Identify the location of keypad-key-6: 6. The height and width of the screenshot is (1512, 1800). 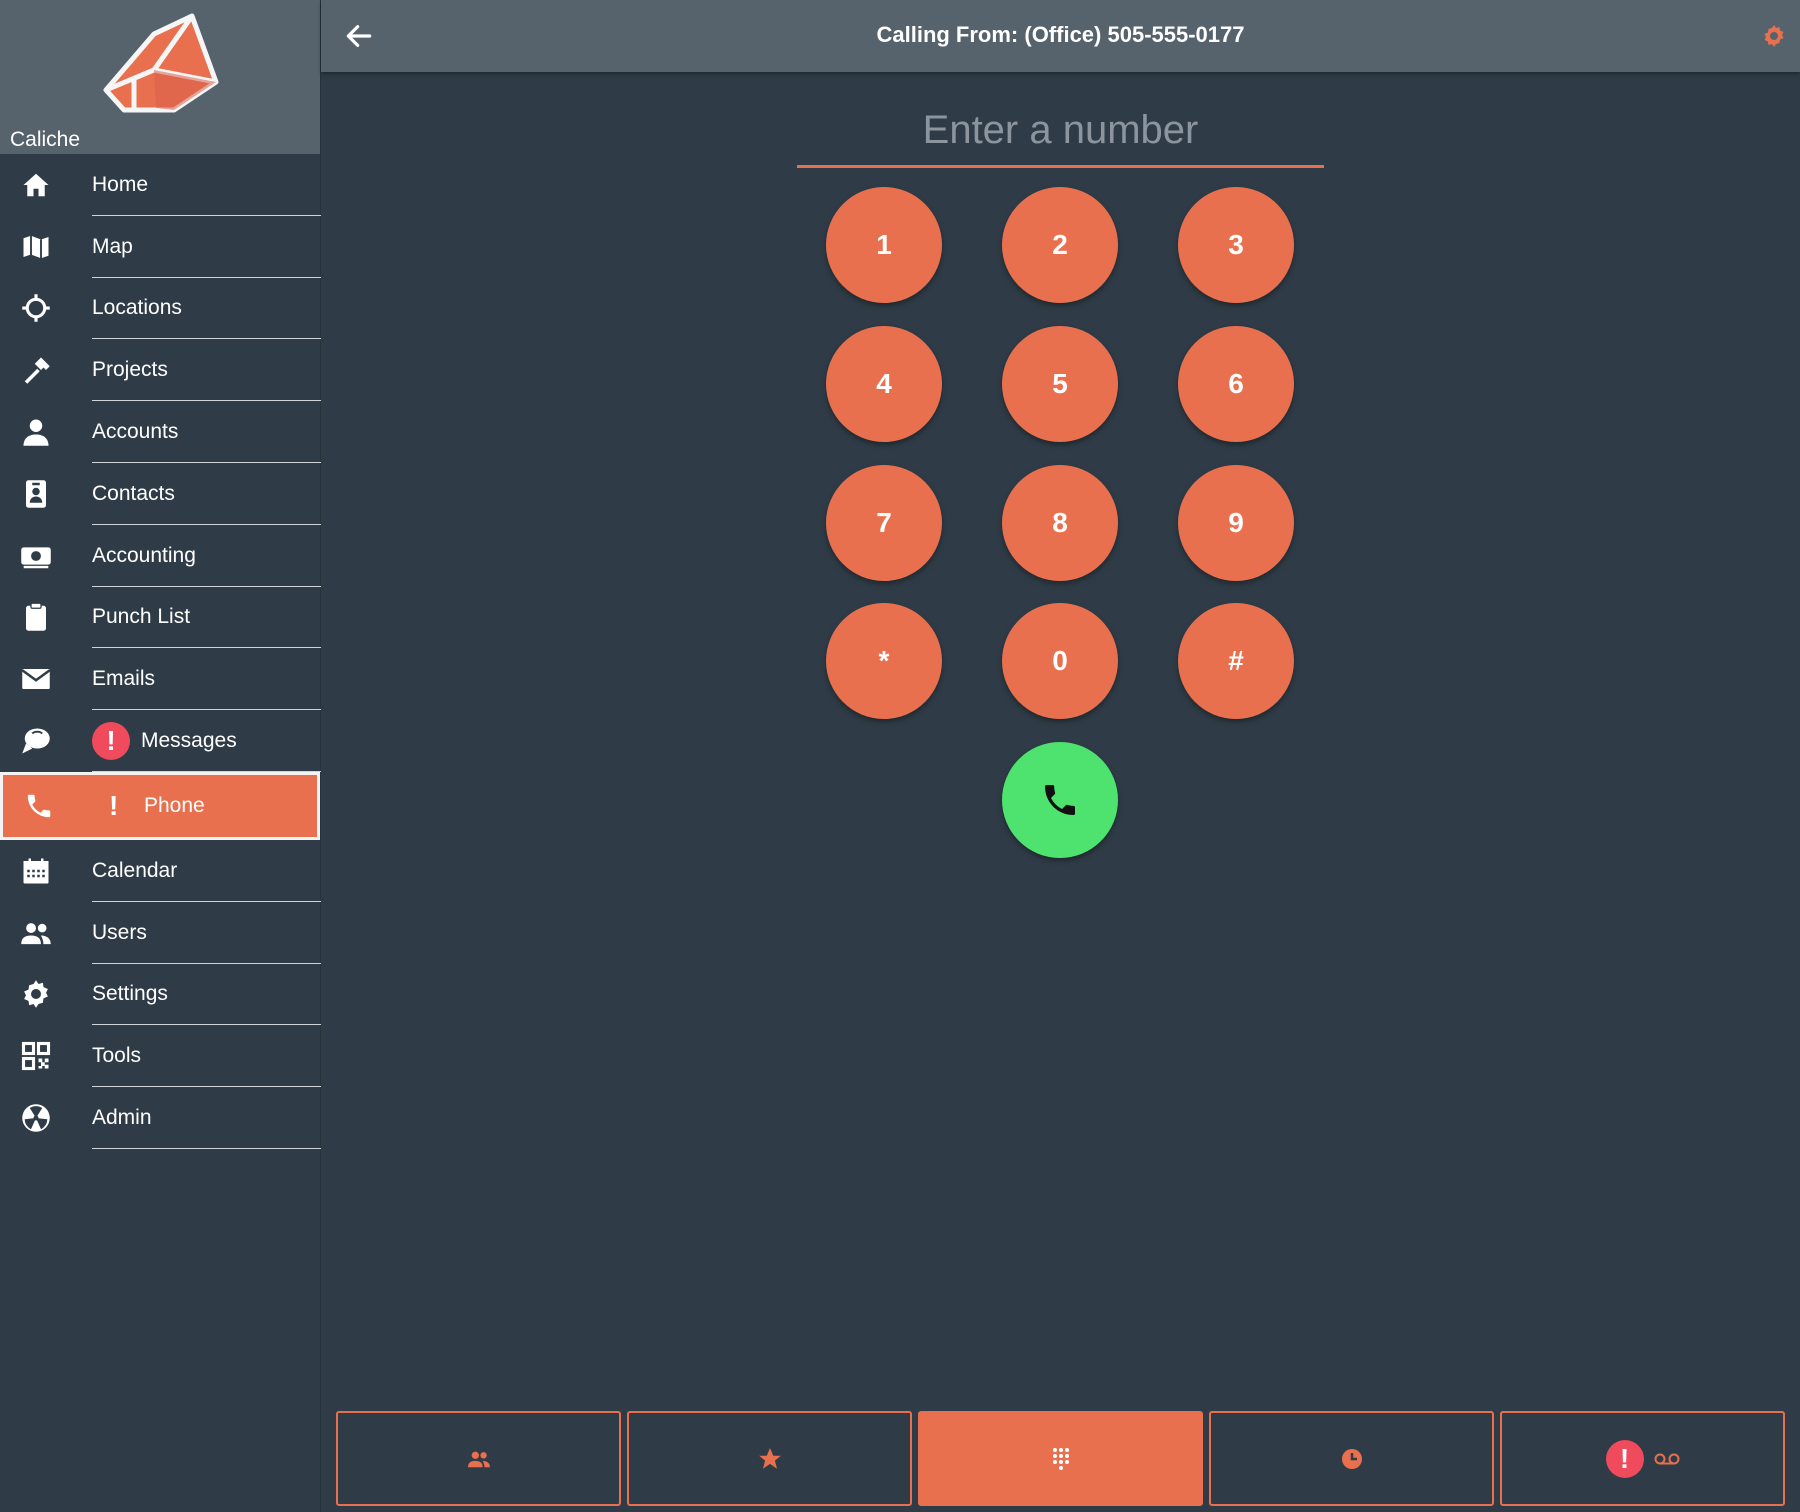
(1236, 384).